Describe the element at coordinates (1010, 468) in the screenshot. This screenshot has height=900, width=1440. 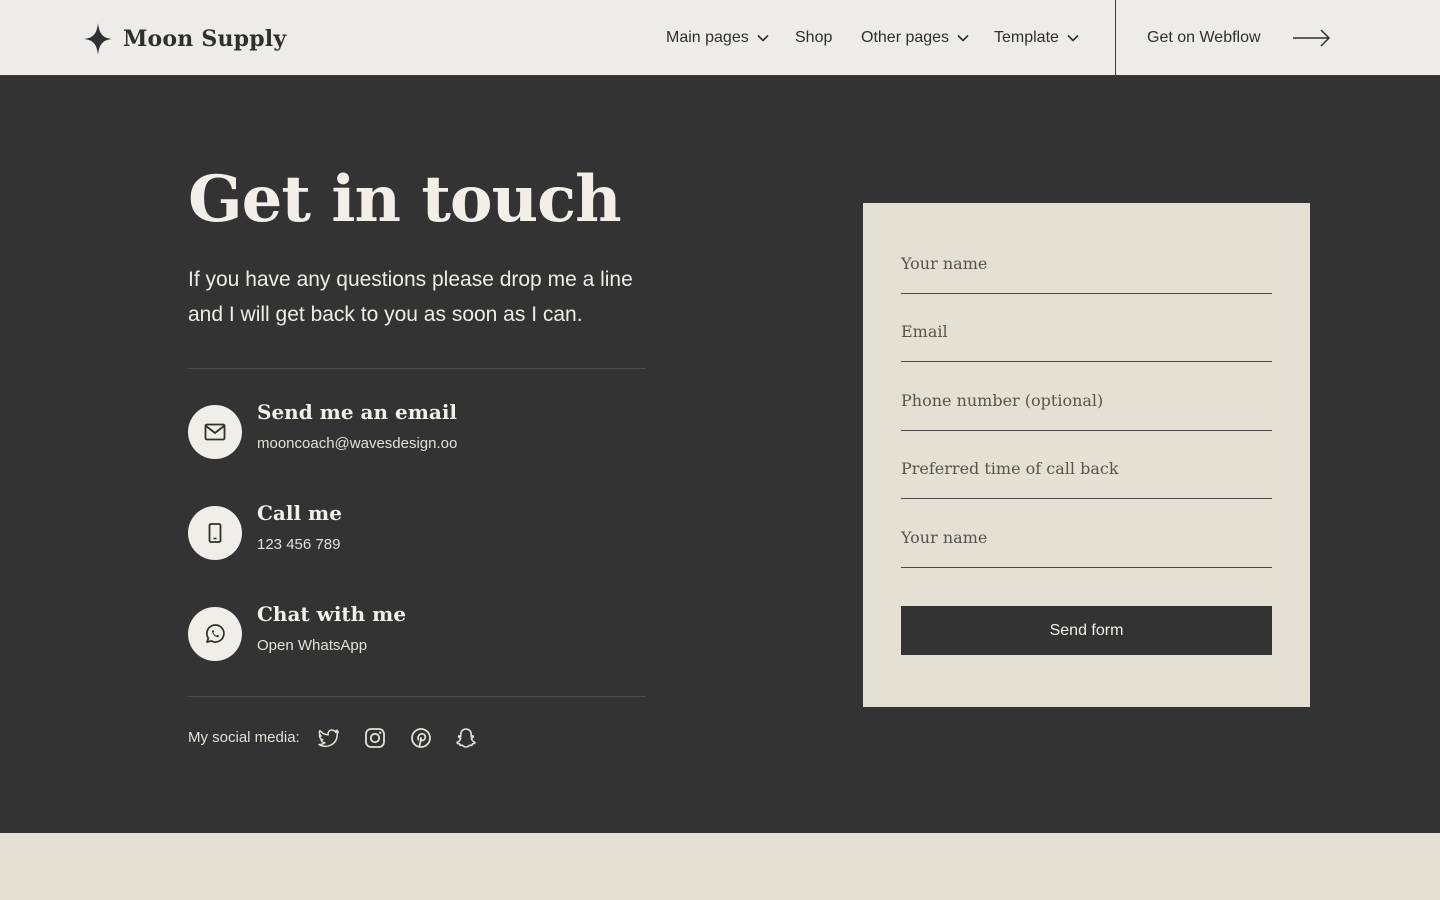
I see `callback-time-field-placeholder: Preferred time of call back` at that location.